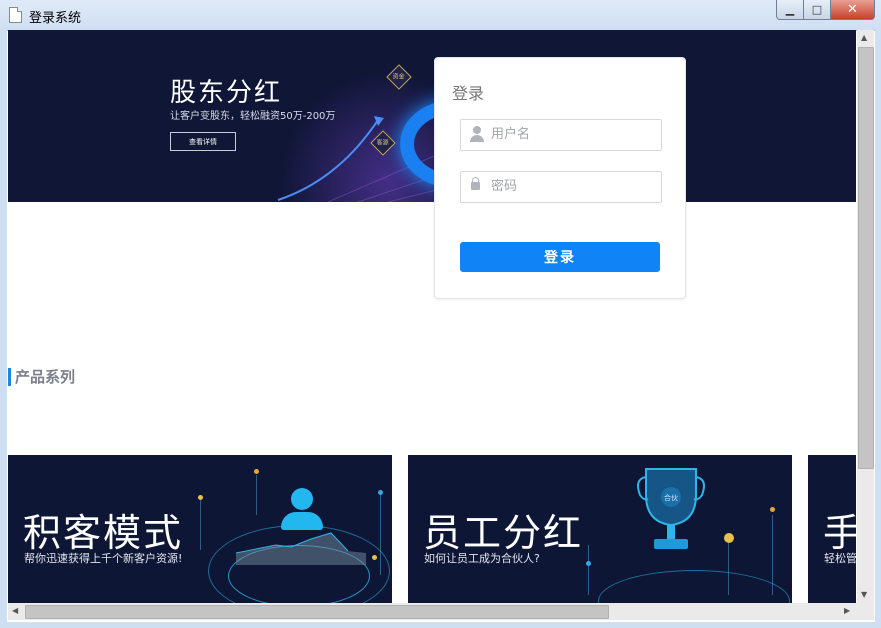 Image resolution: width=881 pixels, height=628 pixels. What do you see at coordinates (864, 594) in the screenshot?
I see `scroll-down-arrow-icon: ▼` at bounding box center [864, 594].